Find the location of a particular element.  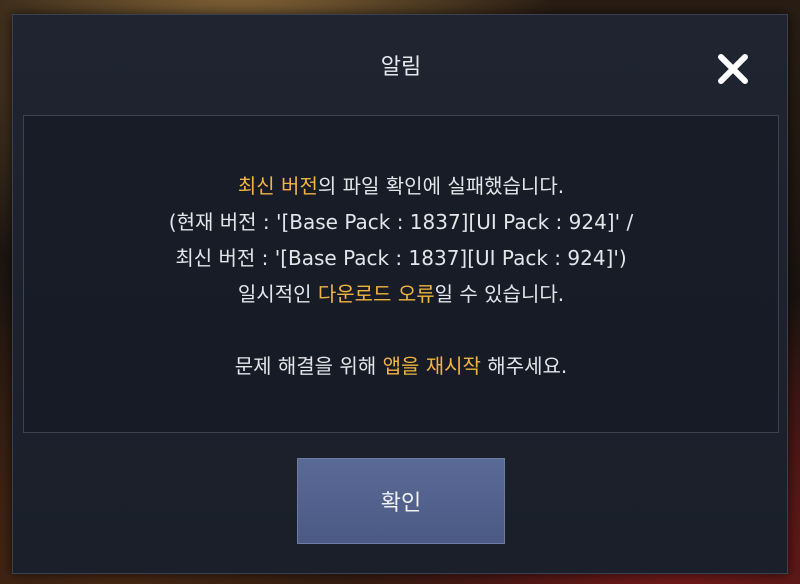

close-icon is located at coordinates (733, 69).